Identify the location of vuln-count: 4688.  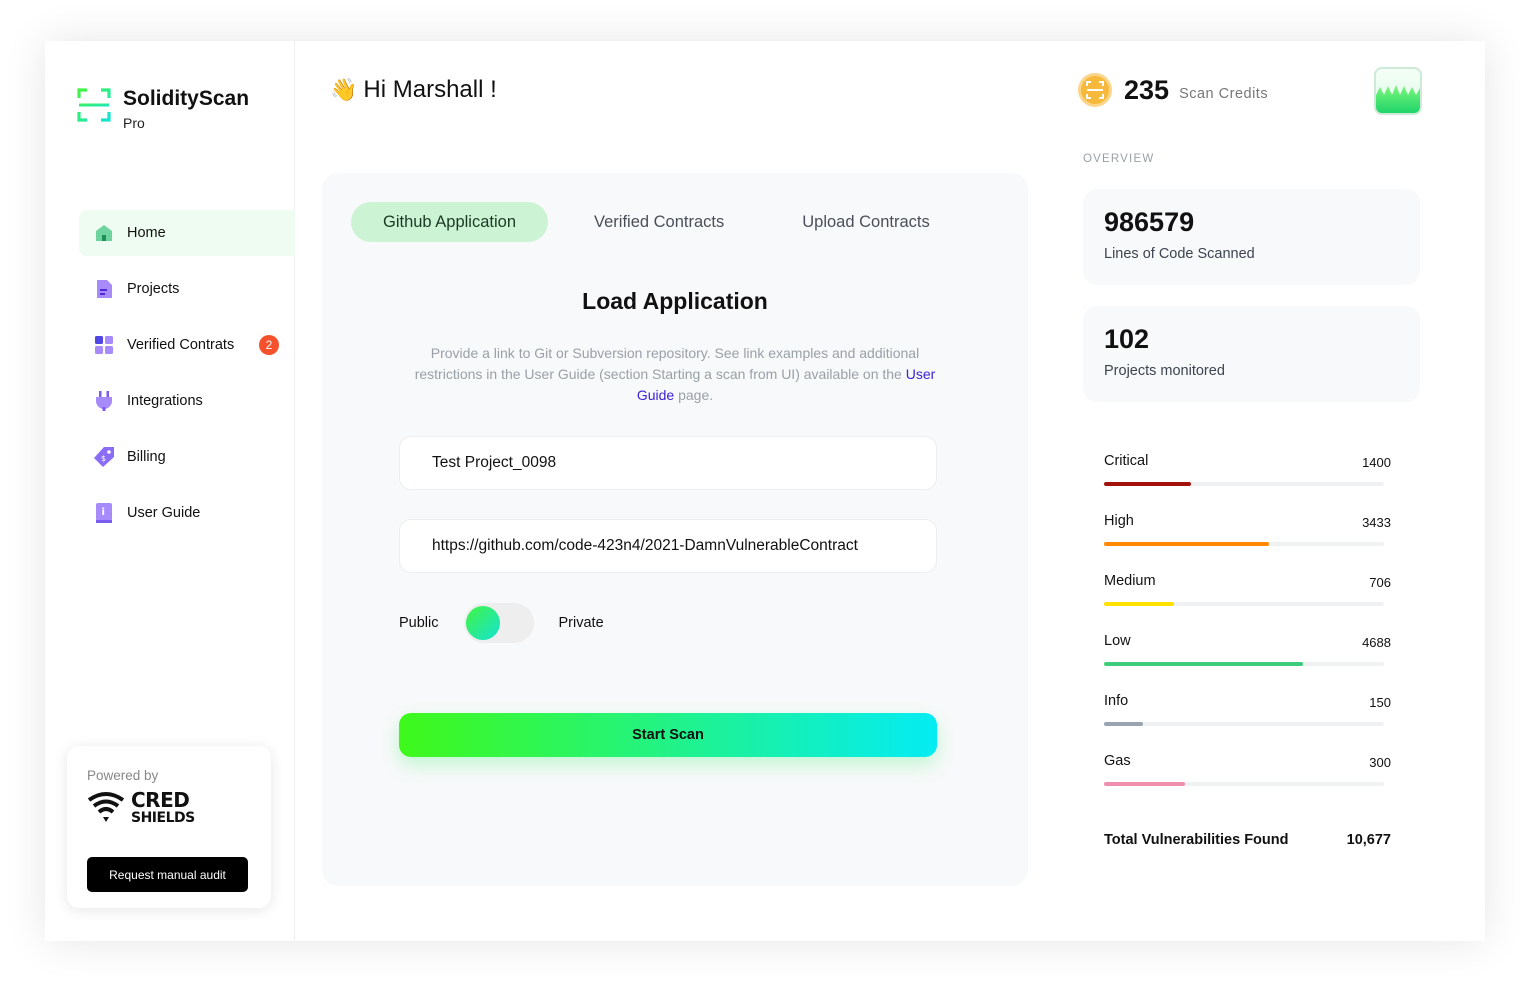
(1376, 642).